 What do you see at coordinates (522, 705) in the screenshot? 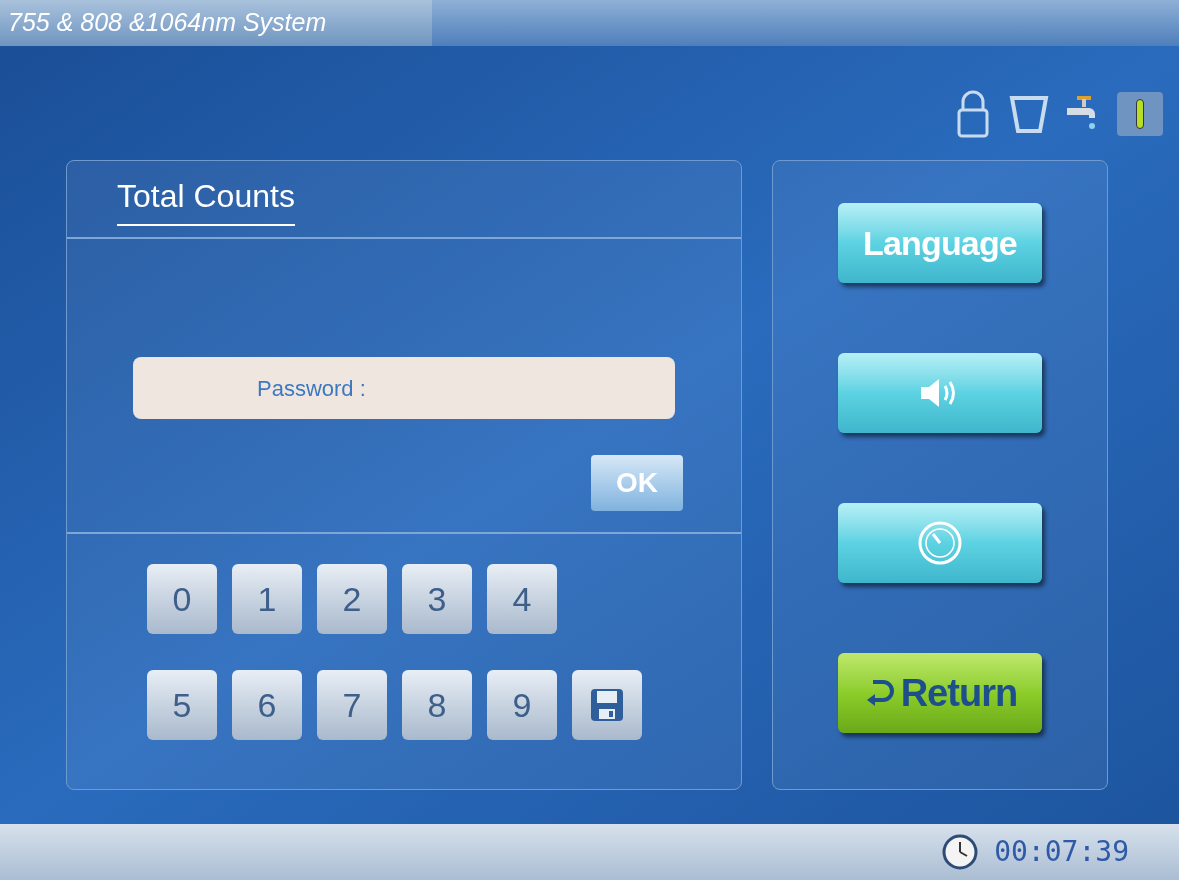
I see `digit-key: 9` at bounding box center [522, 705].